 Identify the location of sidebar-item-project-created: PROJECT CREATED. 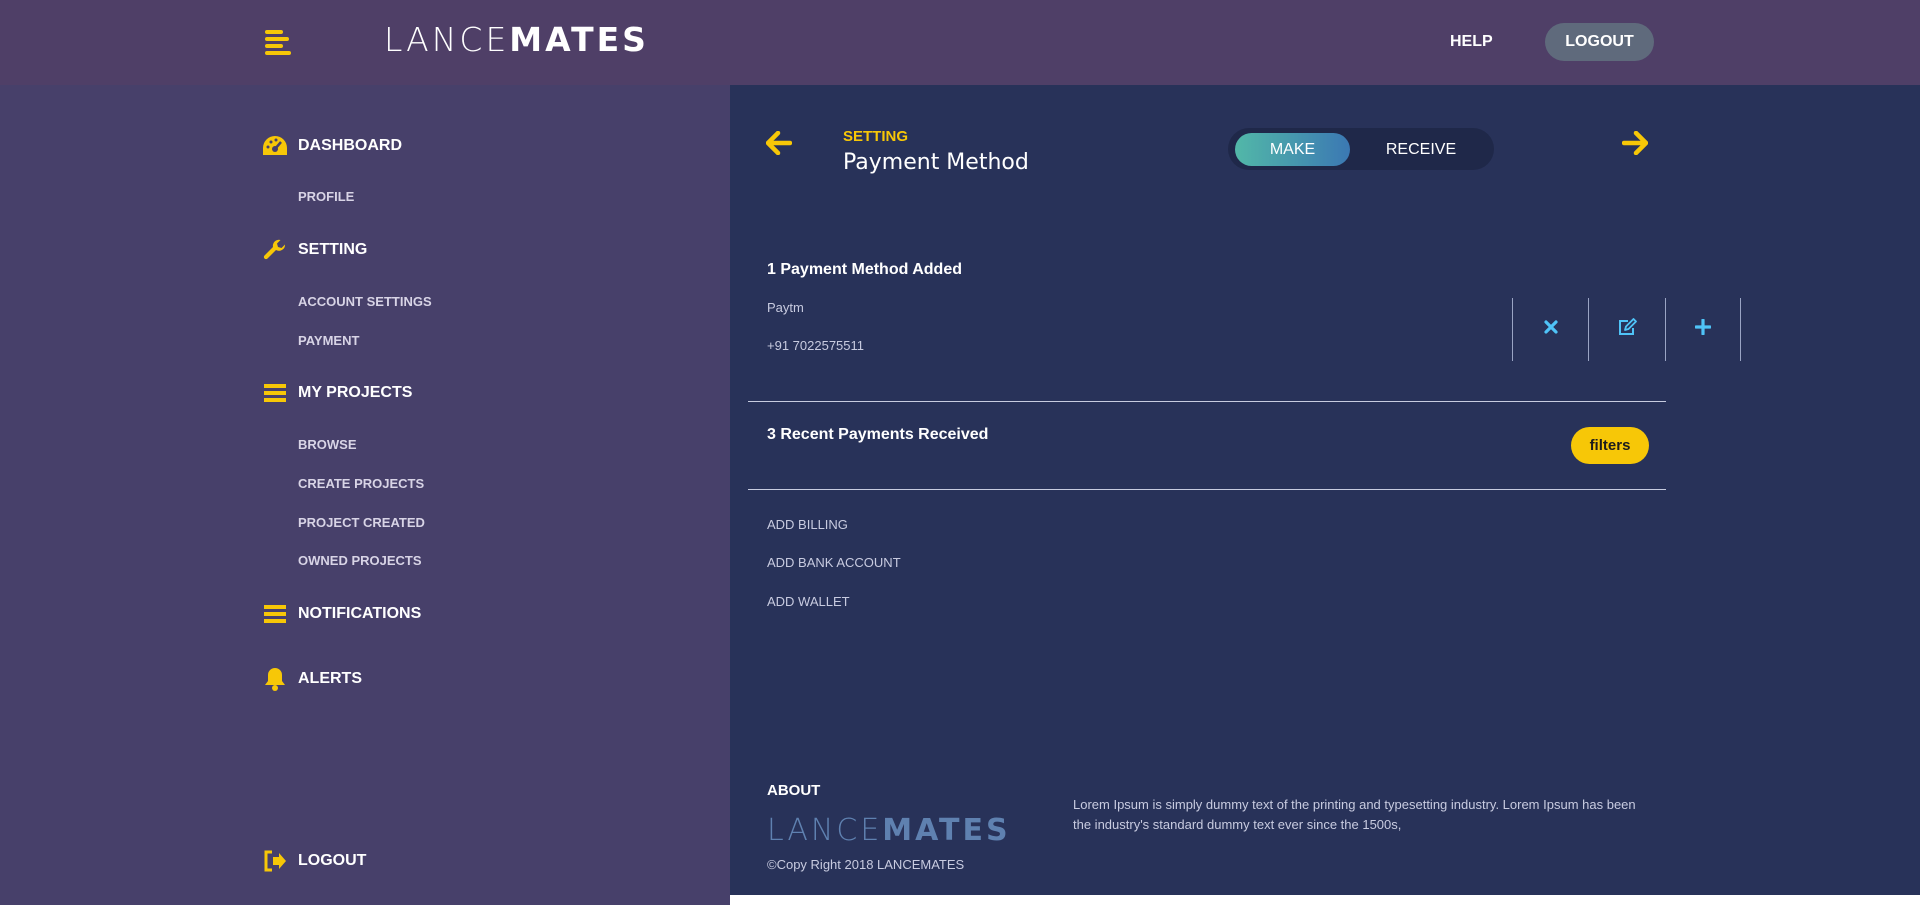
(361, 522).